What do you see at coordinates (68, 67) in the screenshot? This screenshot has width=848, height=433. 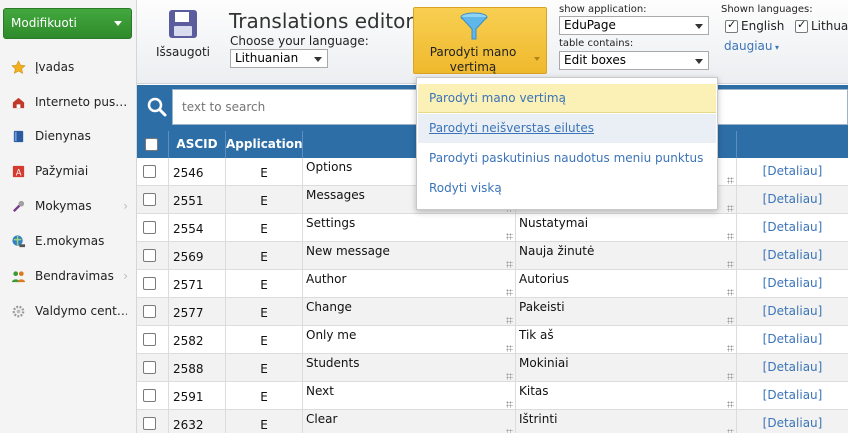 I see `sidebar-item-ivadas: Įvadas` at bounding box center [68, 67].